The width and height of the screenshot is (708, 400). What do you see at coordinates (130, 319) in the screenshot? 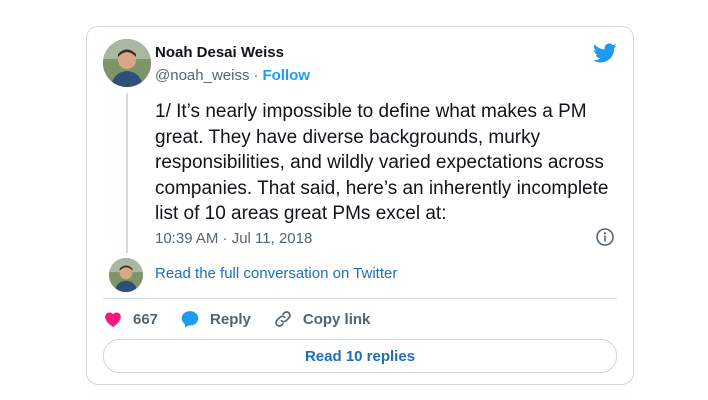
I see `like-button: 667` at bounding box center [130, 319].